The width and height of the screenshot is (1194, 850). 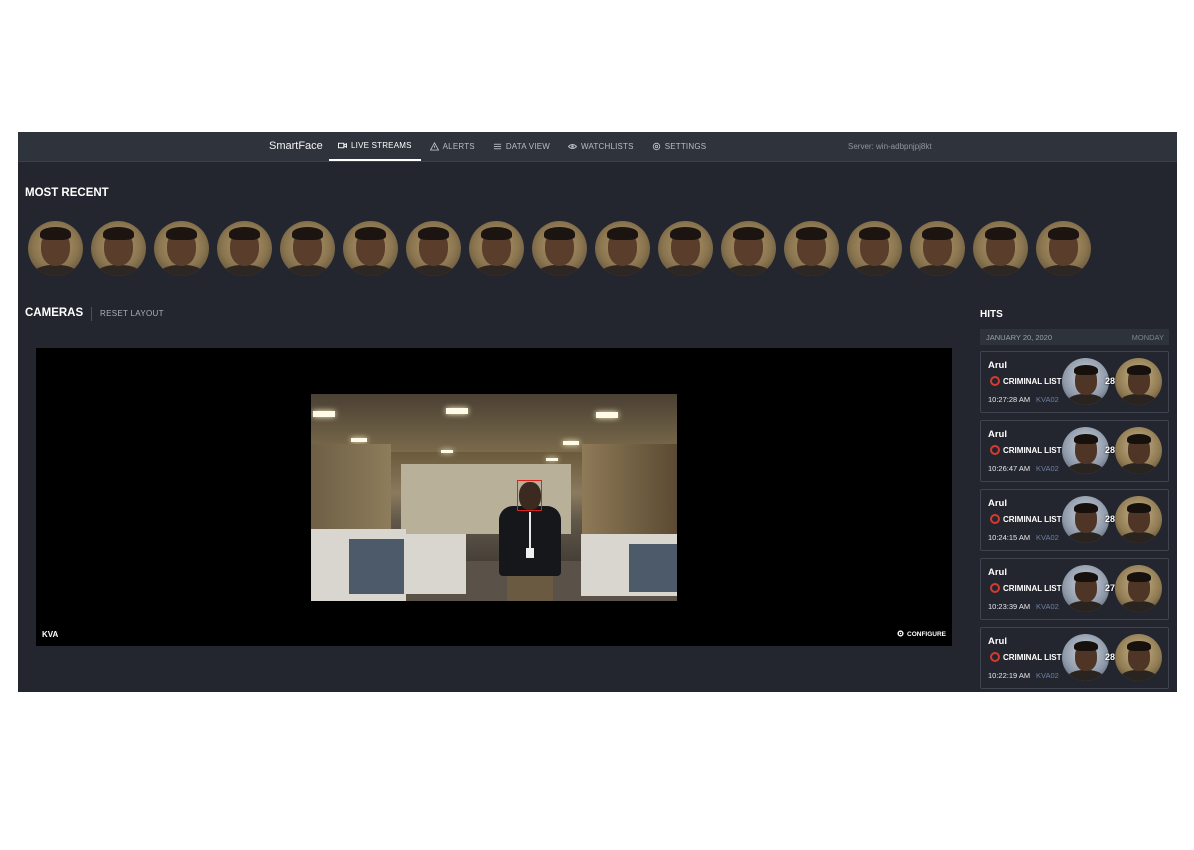 What do you see at coordinates (54, 313) in the screenshot?
I see `cameras-title: CAMERAS` at bounding box center [54, 313].